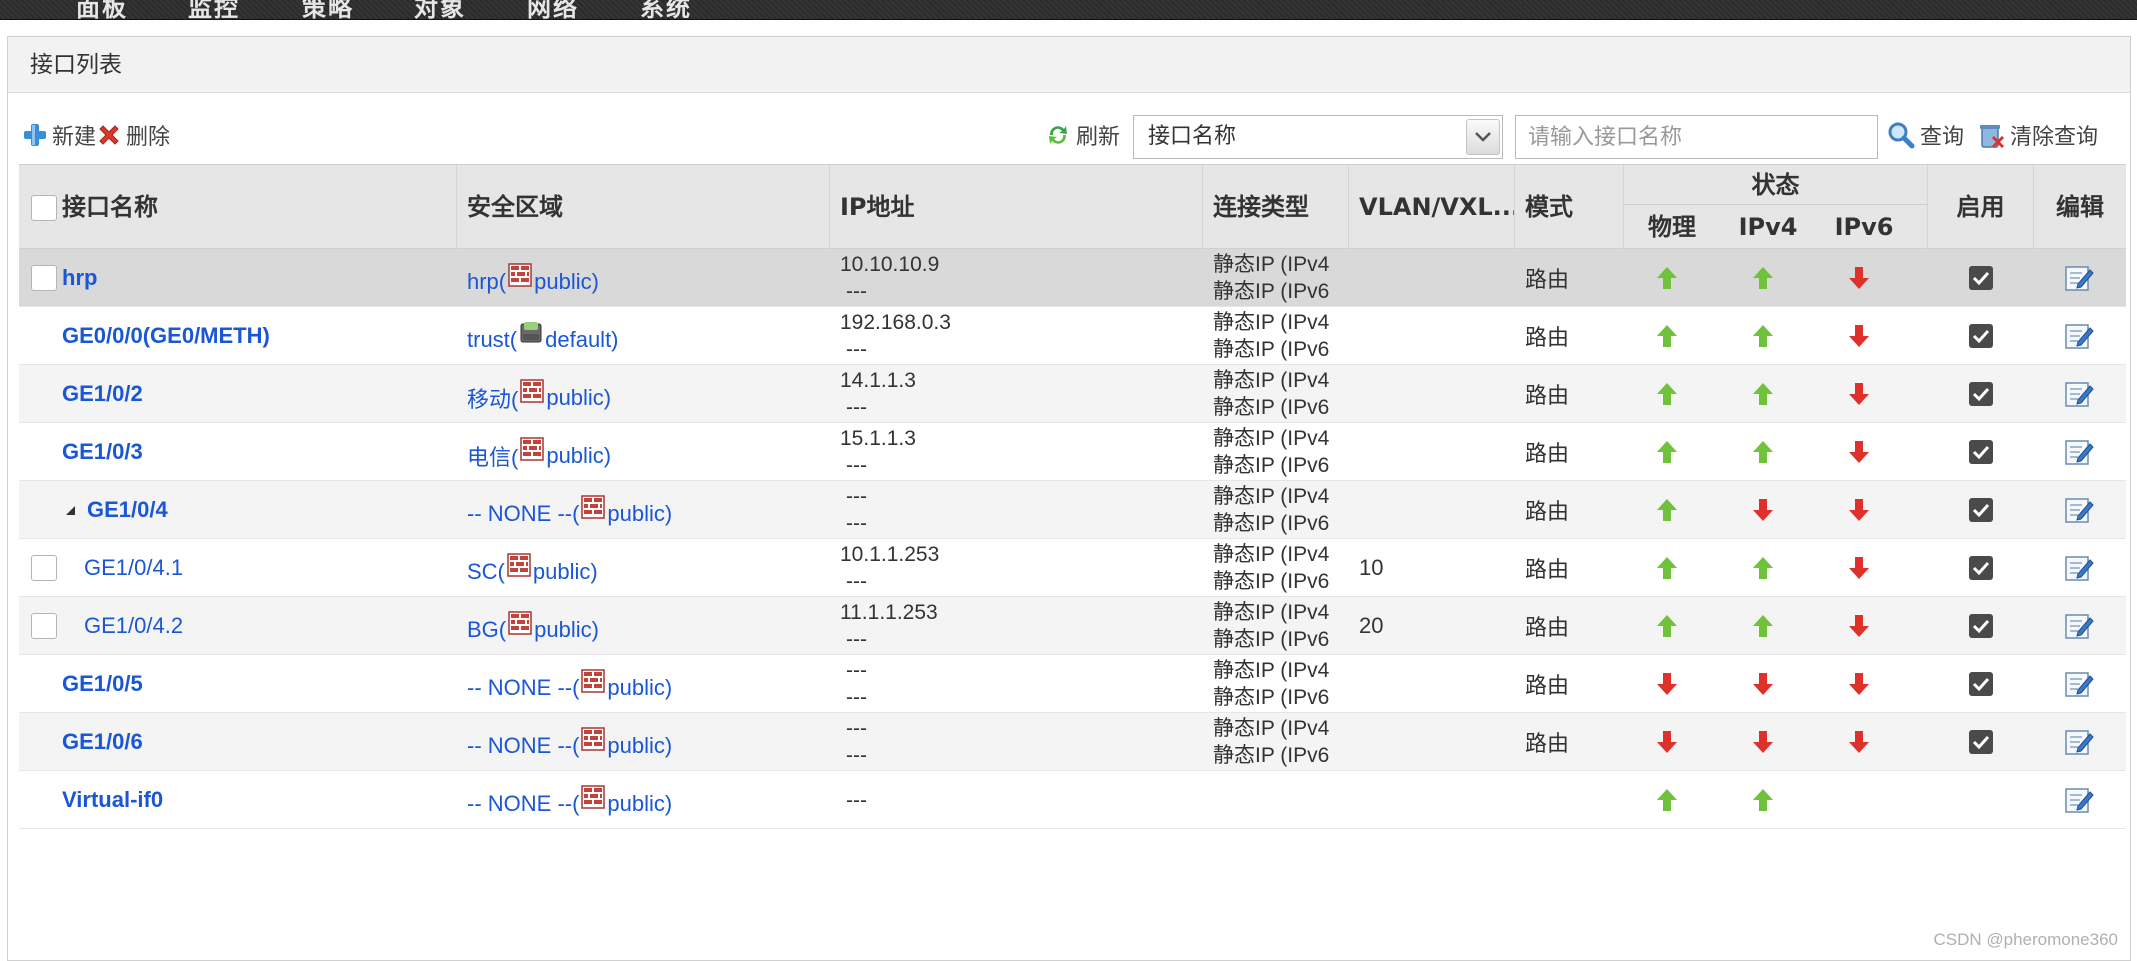 The width and height of the screenshot is (2137, 961). I want to click on security-zone-cell: 移动( public), so click(647, 394).